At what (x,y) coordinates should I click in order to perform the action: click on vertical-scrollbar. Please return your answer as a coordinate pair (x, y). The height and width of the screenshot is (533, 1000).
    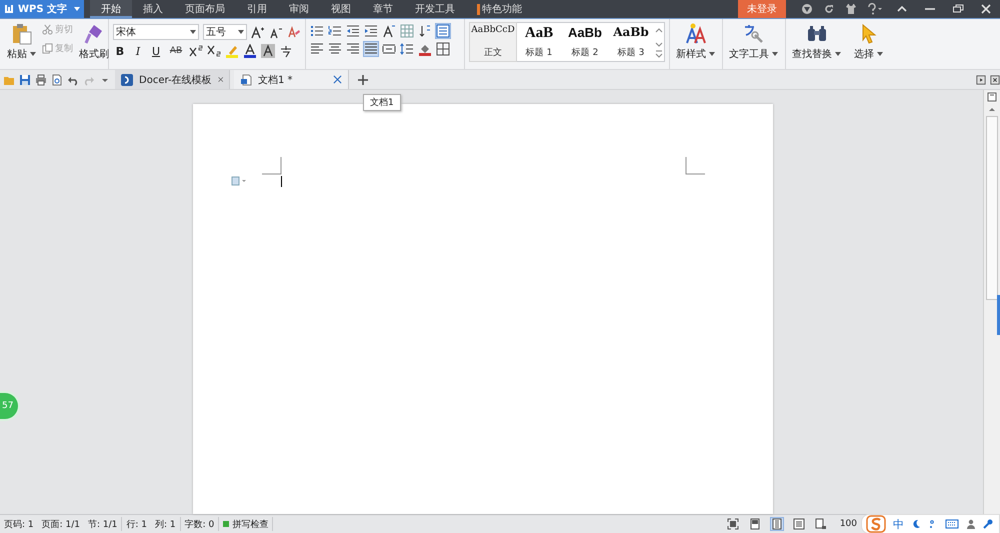
    Looking at the image, I should click on (991, 302).